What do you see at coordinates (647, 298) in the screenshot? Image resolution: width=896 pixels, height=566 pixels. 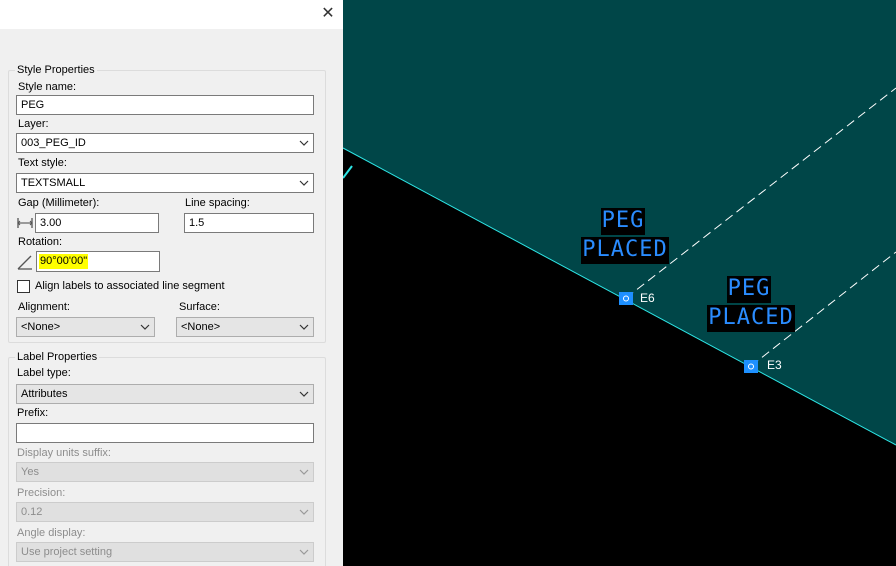 I see `point-label-e6: E6` at bounding box center [647, 298].